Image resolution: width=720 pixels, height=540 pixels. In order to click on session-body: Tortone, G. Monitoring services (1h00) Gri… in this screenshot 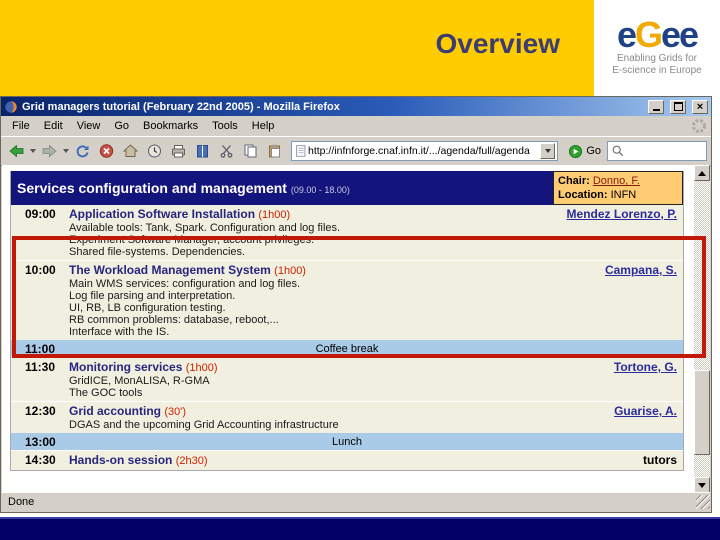, I will do `click(376, 379)`.